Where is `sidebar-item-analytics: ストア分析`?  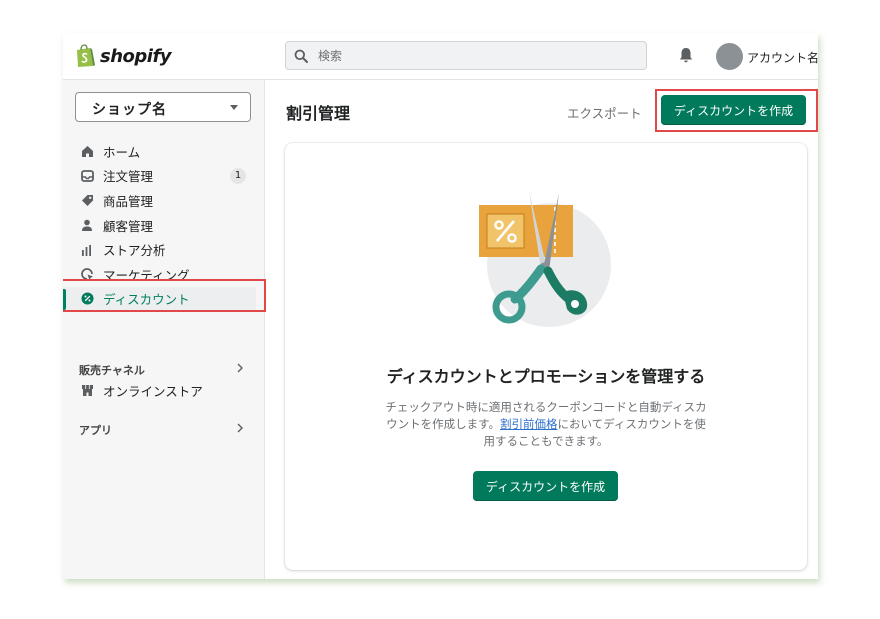
sidebar-item-analytics: ストア分析 is located at coordinates (163, 249).